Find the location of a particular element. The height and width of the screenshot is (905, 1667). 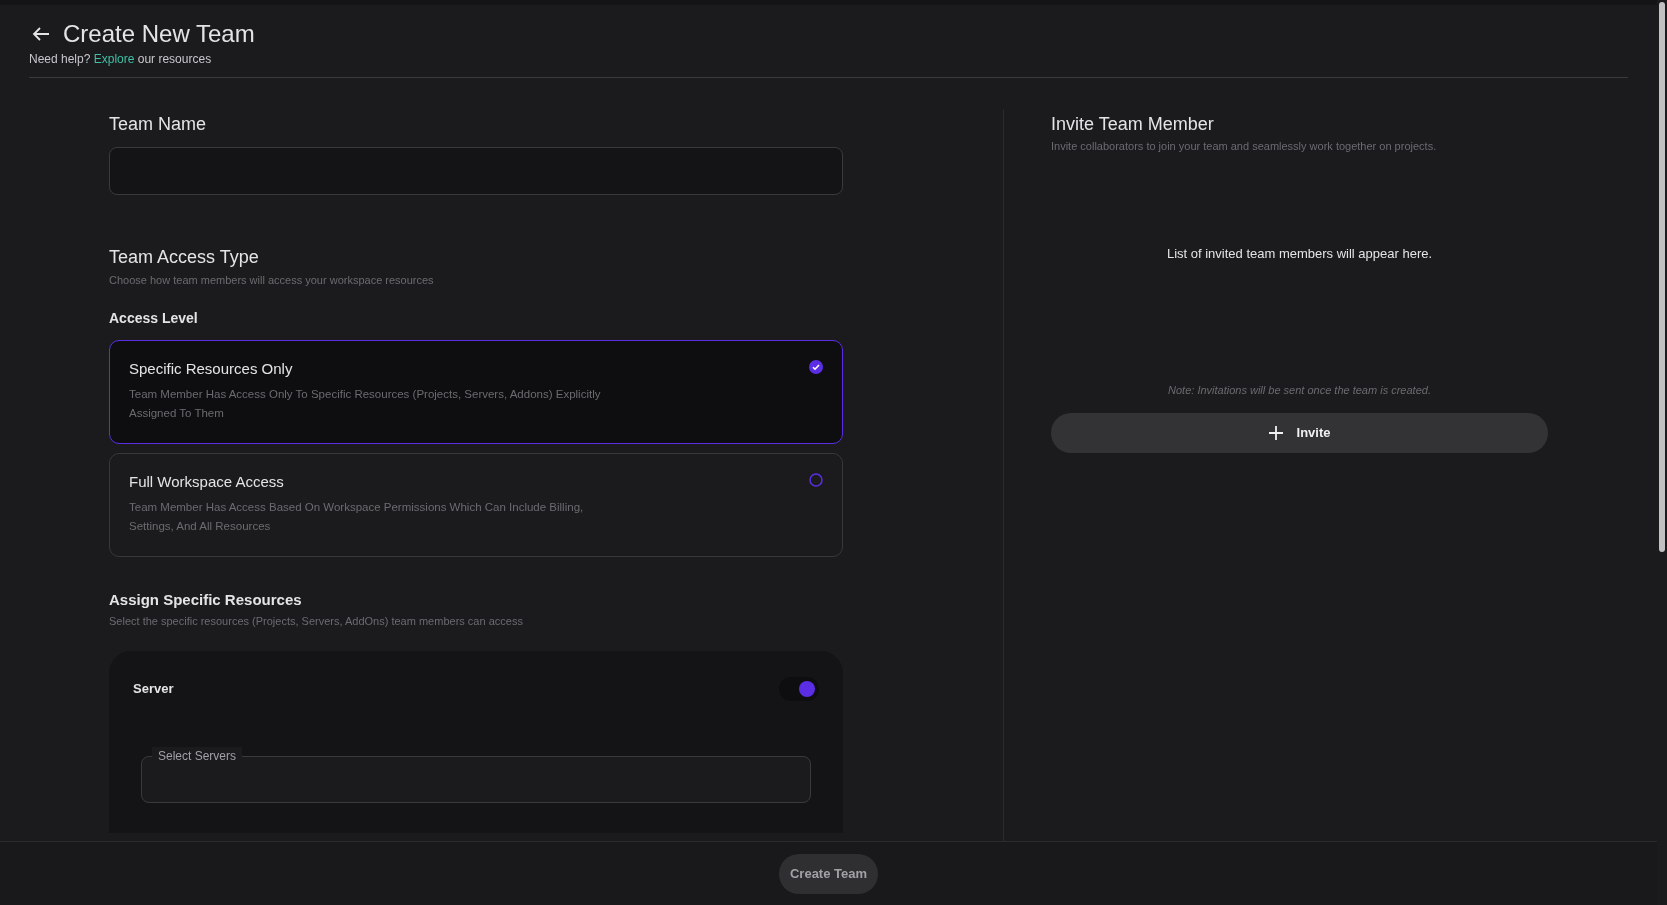

note-text: Note: Invitations will be sent once the team is created. is located at coordinates (1299, 390).